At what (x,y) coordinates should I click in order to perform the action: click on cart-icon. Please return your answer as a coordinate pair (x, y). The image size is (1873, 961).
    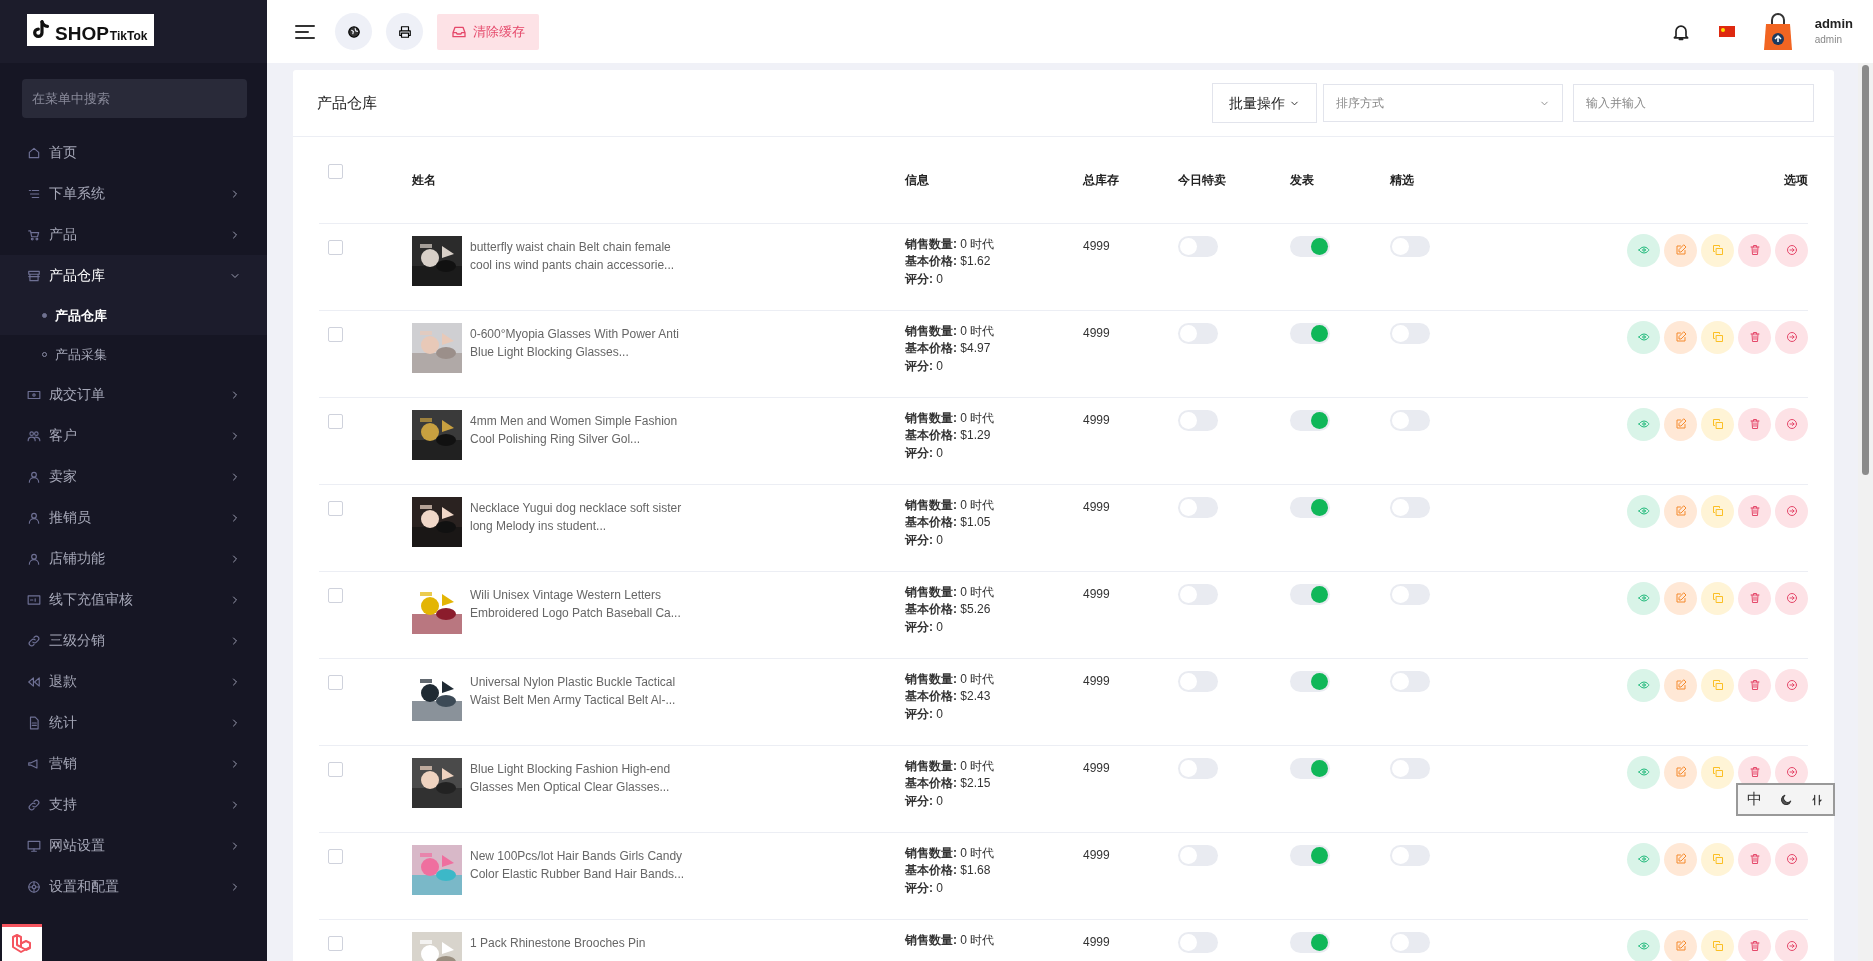
    Looking at the image, I should click on (34, 234).